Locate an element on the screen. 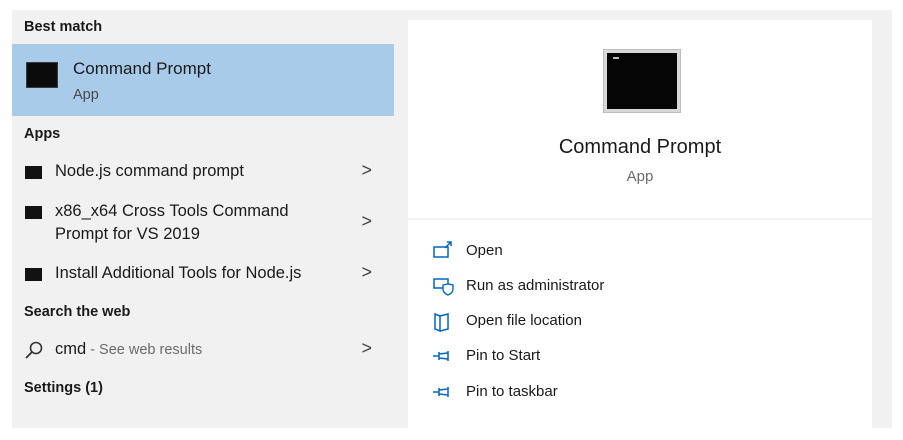 Image resolution: width=903 pixels, height=440 pixels. app-item-install-additional-tools: Install Additional Tools for Node.js > is located at coordinates (203, 276).